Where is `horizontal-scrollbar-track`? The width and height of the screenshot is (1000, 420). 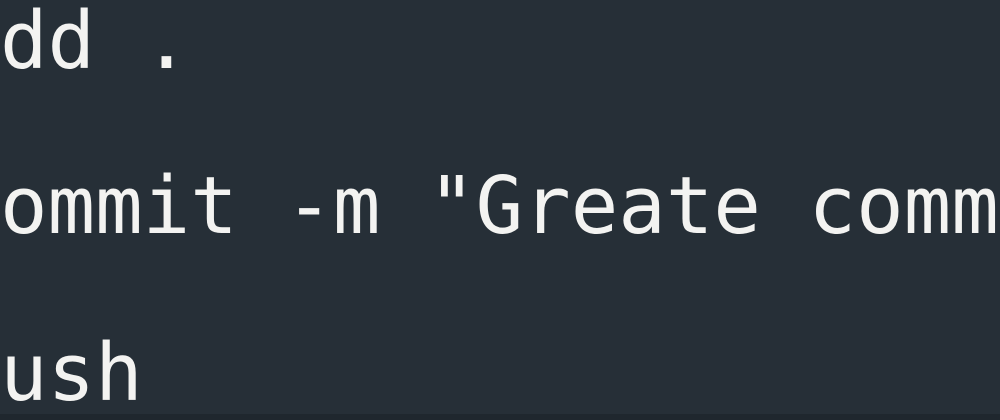 horizontal-scrollbar-track is located at coordinates (500, 417).